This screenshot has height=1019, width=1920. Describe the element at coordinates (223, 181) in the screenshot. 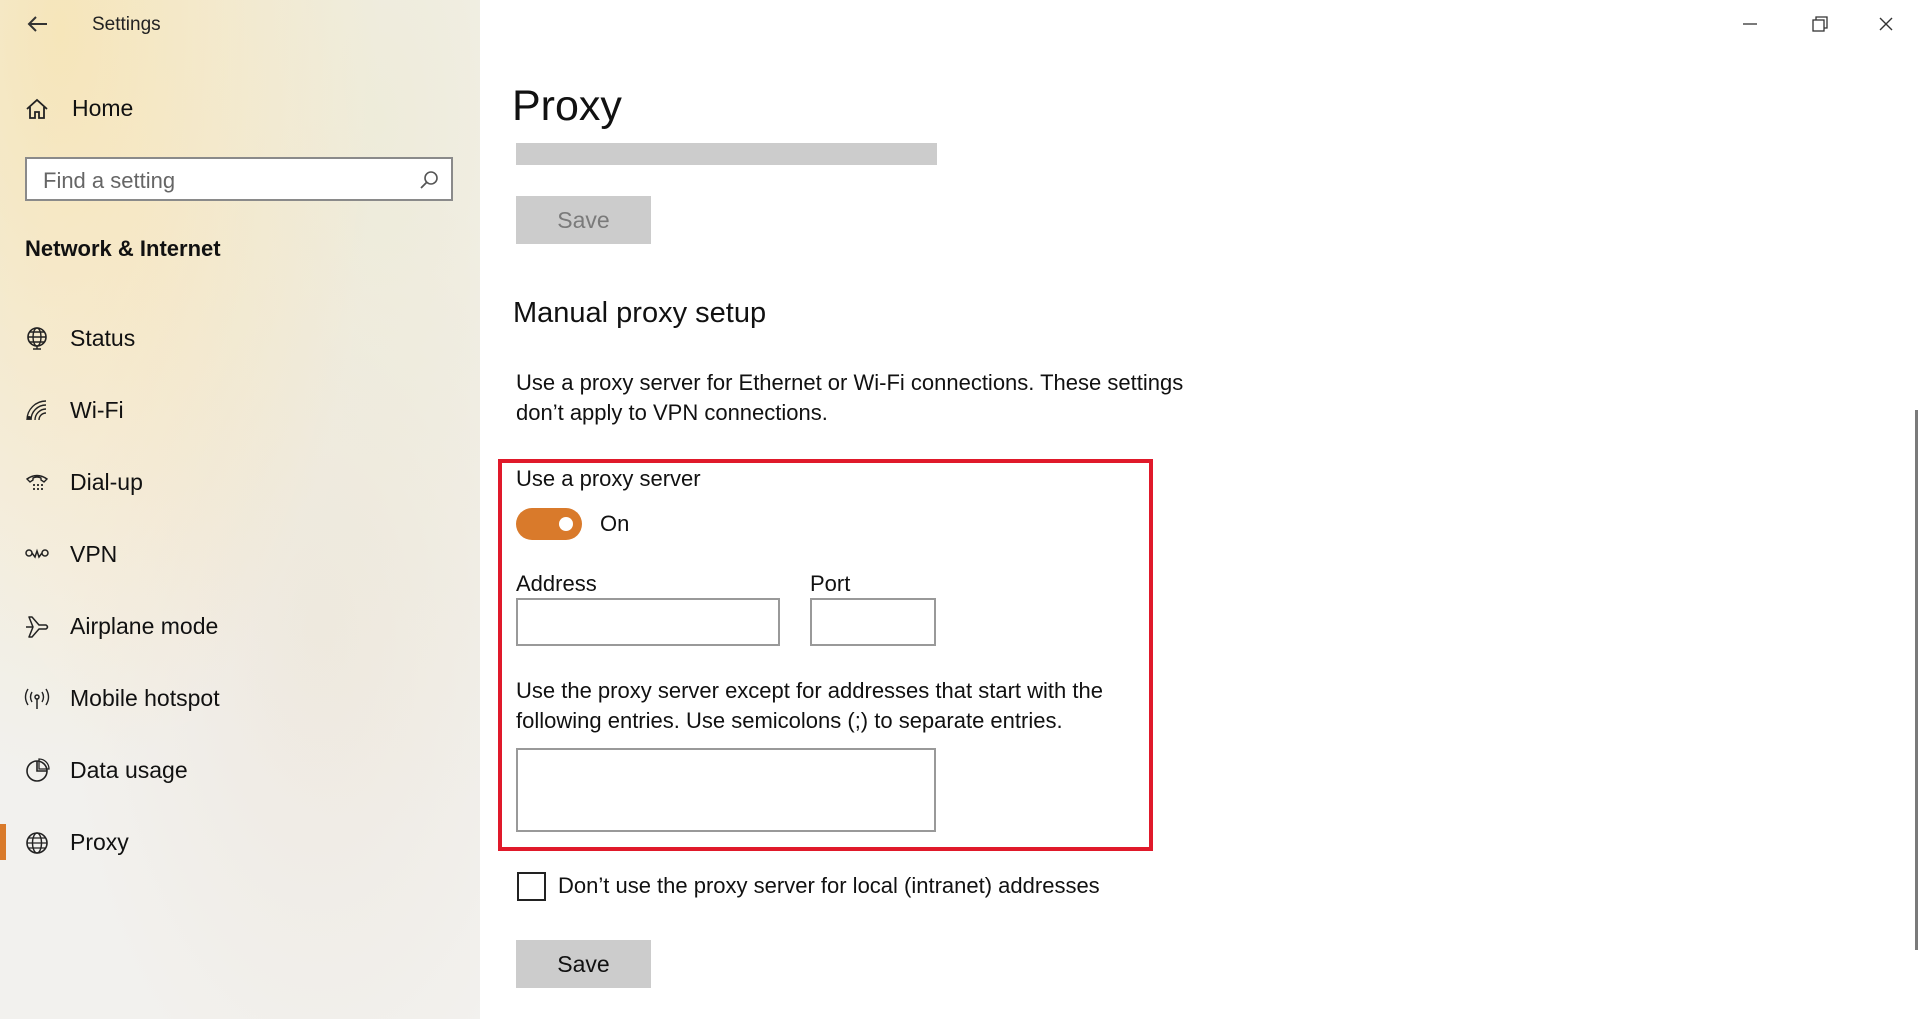

I see `search-input` at that location.